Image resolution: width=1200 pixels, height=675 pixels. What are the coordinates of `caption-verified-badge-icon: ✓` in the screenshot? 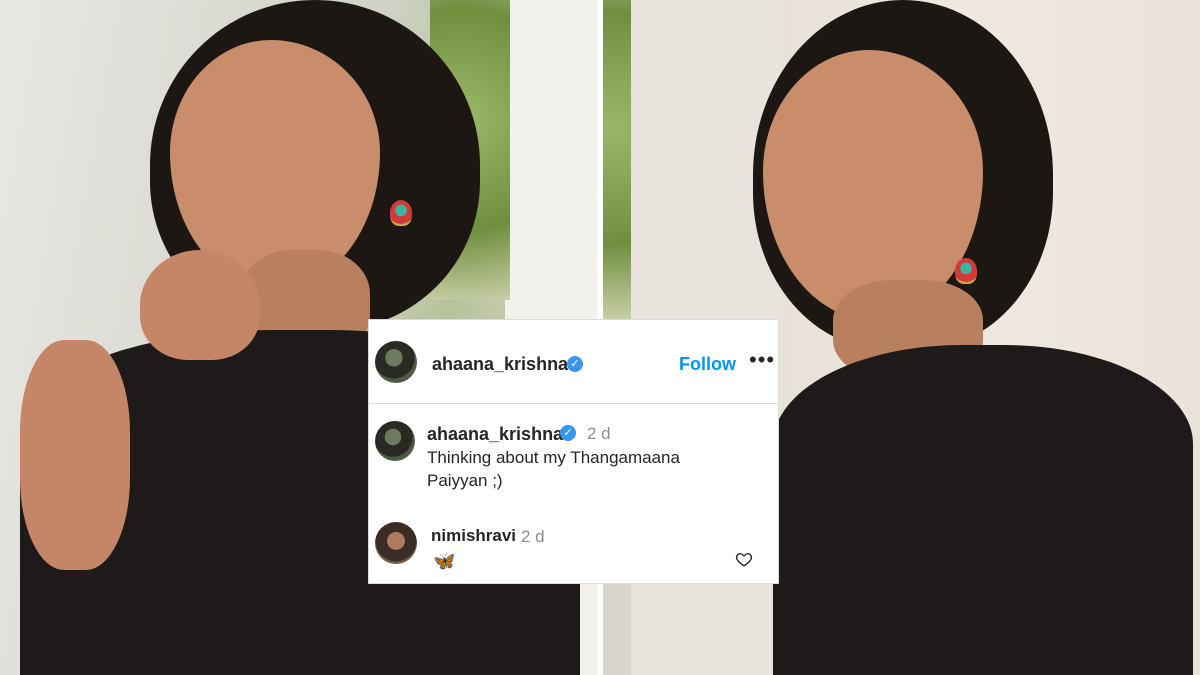 It's located at (568, 433).